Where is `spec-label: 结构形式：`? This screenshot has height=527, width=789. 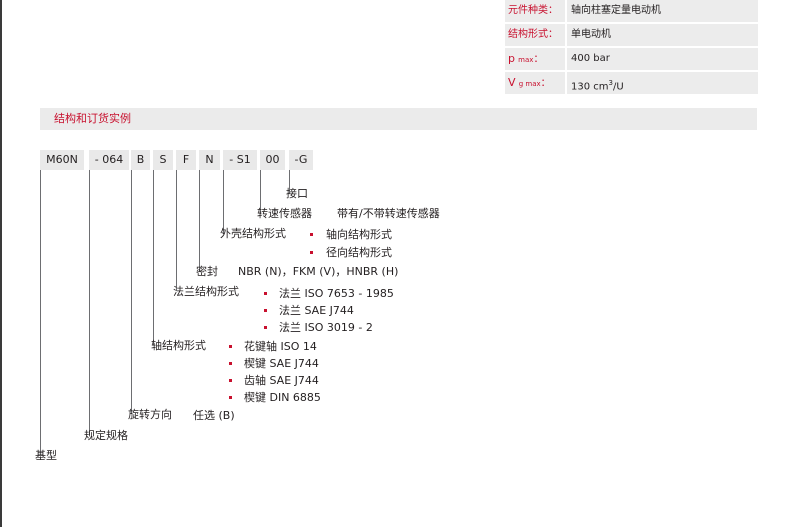
spec-label: 结构形式： is located at coordinates (535, 35).